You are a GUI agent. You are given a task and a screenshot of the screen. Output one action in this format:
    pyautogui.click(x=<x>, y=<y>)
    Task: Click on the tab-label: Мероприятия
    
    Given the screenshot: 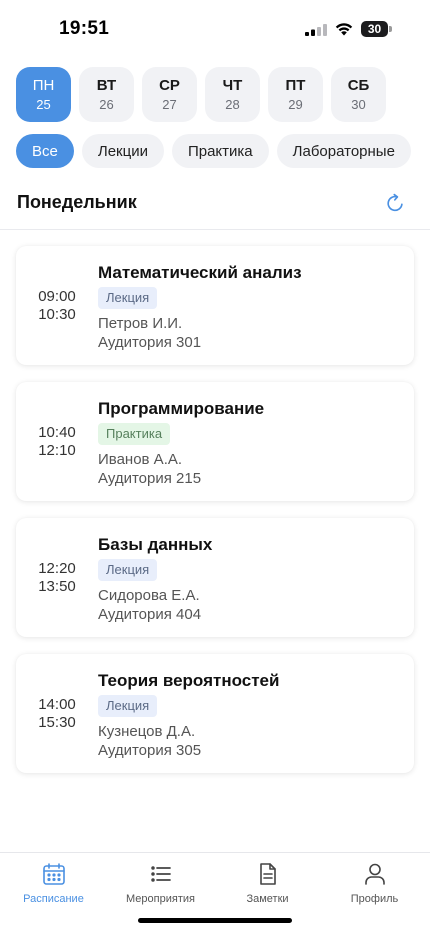 What is the action you would take?
    pyautogui.click(x=160, y=899)
    